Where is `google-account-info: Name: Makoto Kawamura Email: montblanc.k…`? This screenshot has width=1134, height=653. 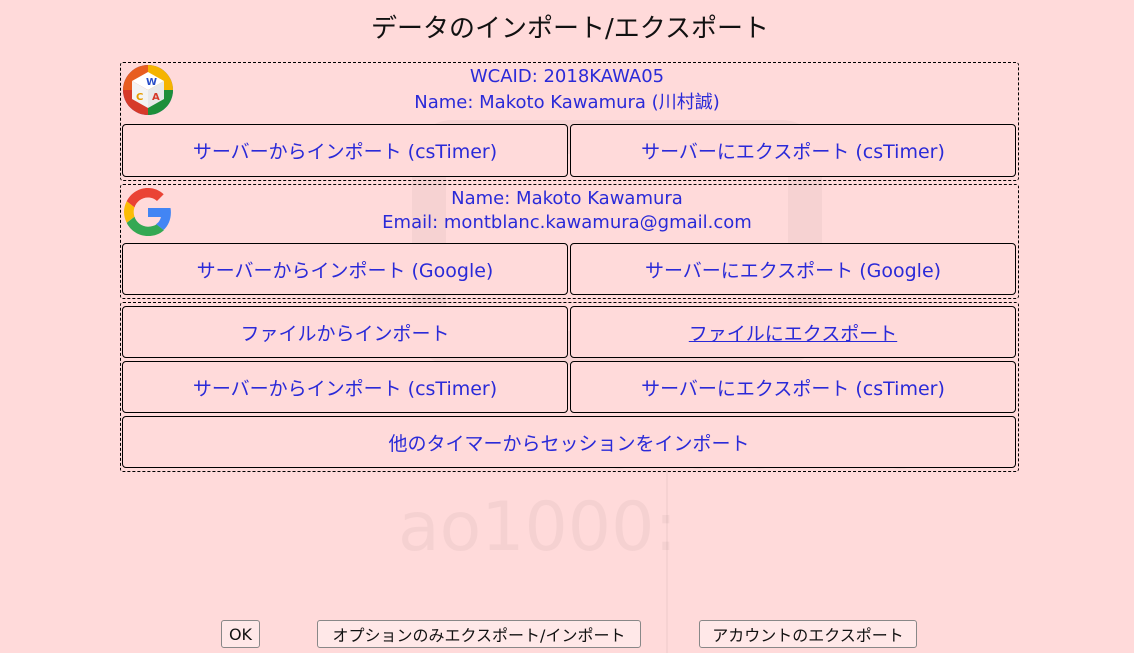
google-account-info: Name: Makoto Kawamura Email: montblanc.k… is located at coordinates (567, 211).